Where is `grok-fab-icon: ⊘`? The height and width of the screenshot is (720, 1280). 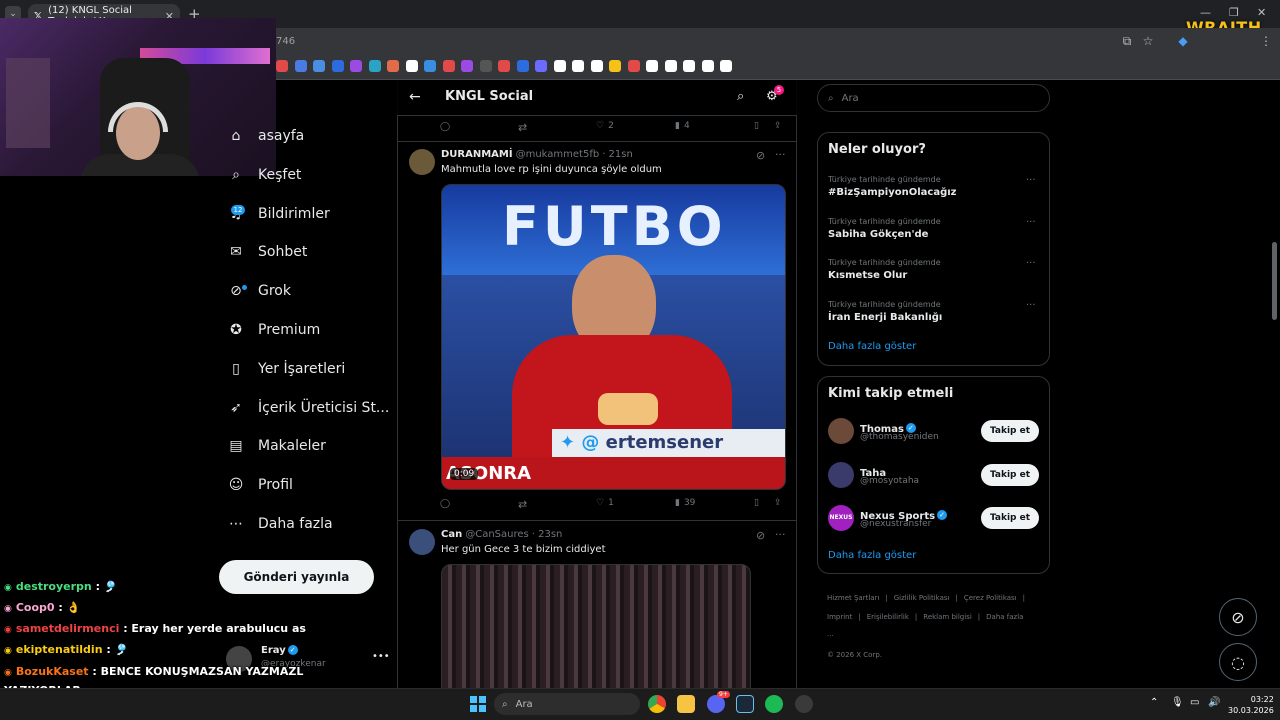
grok-fab-icon: ⊘ is located at coordinates (1238, 617).